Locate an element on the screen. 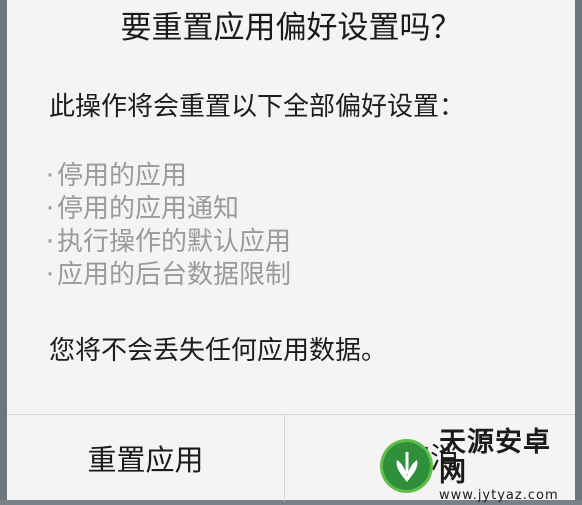 This screenshot has width=582, height=505. preference-list: ·停用的应用 ·停用的应用通知 ·执行操作的默认应用 ·应用的后台数据限制 is located at coordinates (167, 226).